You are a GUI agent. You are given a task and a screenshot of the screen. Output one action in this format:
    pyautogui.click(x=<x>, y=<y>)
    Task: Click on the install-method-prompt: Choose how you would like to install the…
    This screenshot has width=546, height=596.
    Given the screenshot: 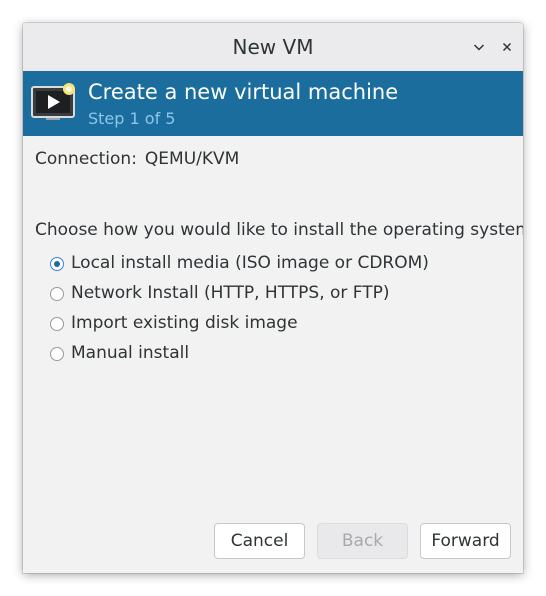 What is the action you would take?
    pyautogui.click(x=279, y=230)
    